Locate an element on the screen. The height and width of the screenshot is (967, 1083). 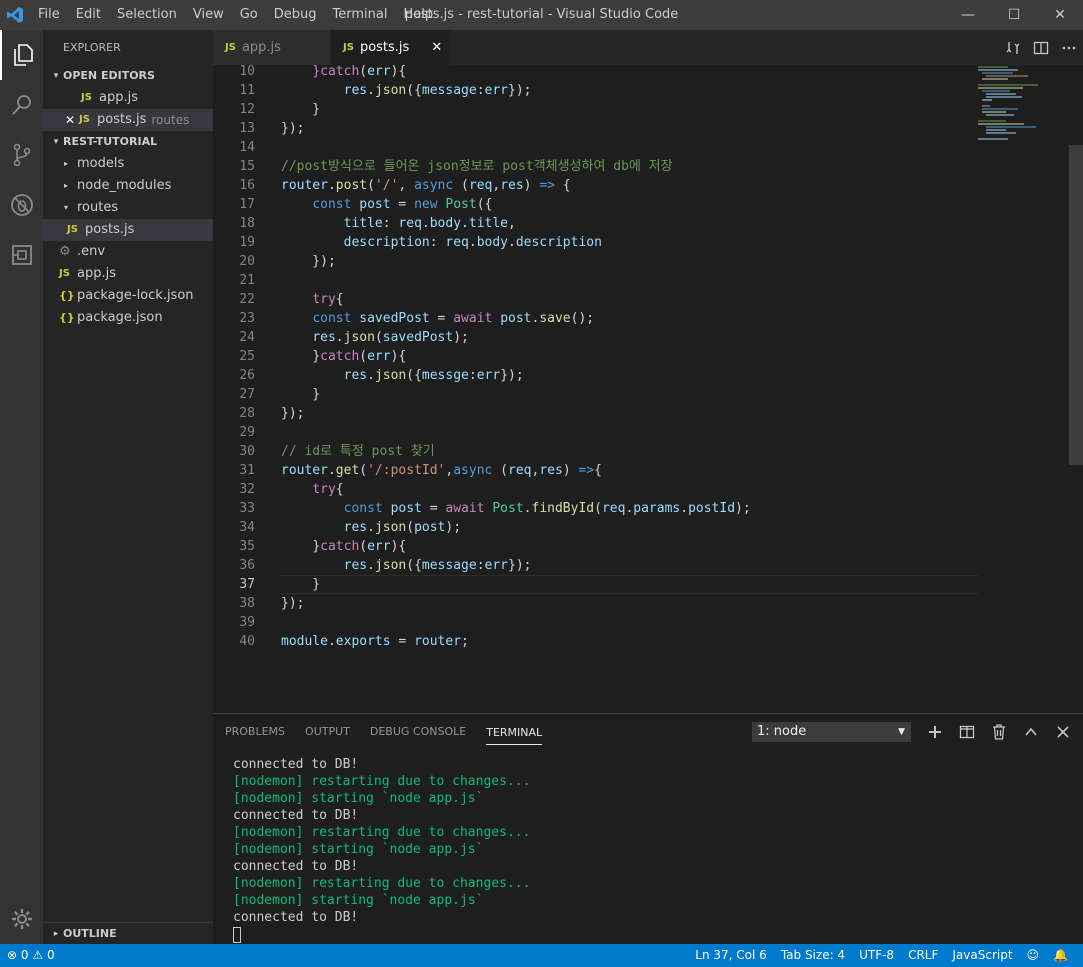
menu-bar: File Edit Selection View Go Debug Terminal Help is located at coordinates (235, 15).